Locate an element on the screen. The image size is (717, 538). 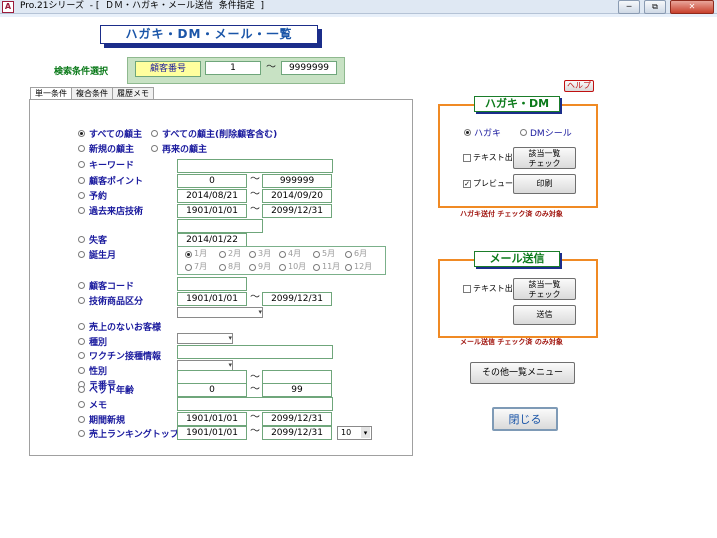
sales-ranking-radio is located at coordinates (81, 433).